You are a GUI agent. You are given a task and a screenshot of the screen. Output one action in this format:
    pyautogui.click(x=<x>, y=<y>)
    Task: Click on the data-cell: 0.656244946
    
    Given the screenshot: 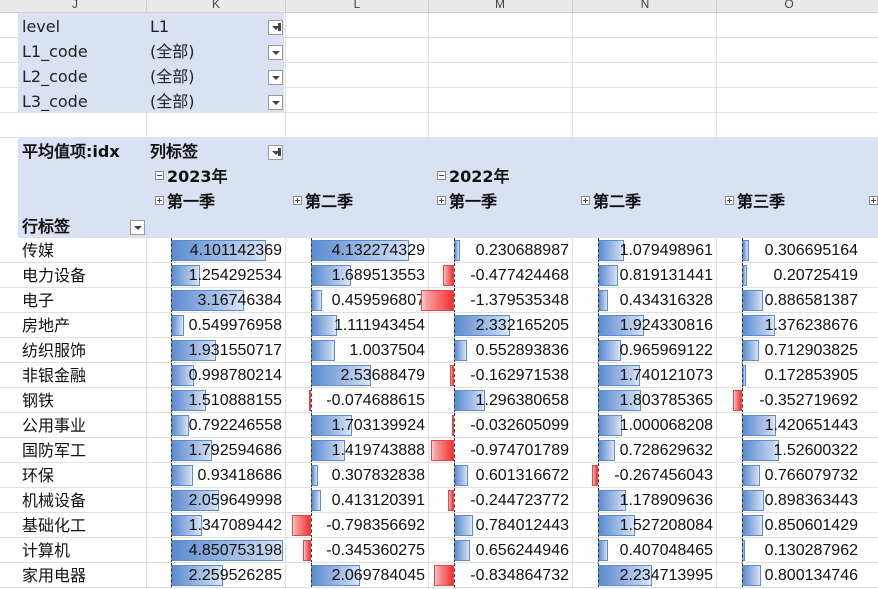 What is the action you would take?
    pyautogui.click(x=500, y=550)
    